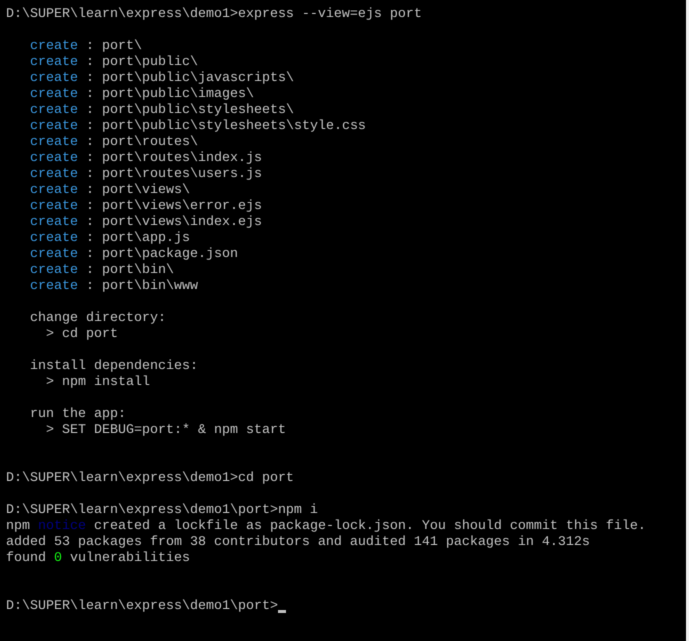 The height and width of the screenshot is (641, 689). I want to click on create-line: create : port\public\images\, so click(142, 95).